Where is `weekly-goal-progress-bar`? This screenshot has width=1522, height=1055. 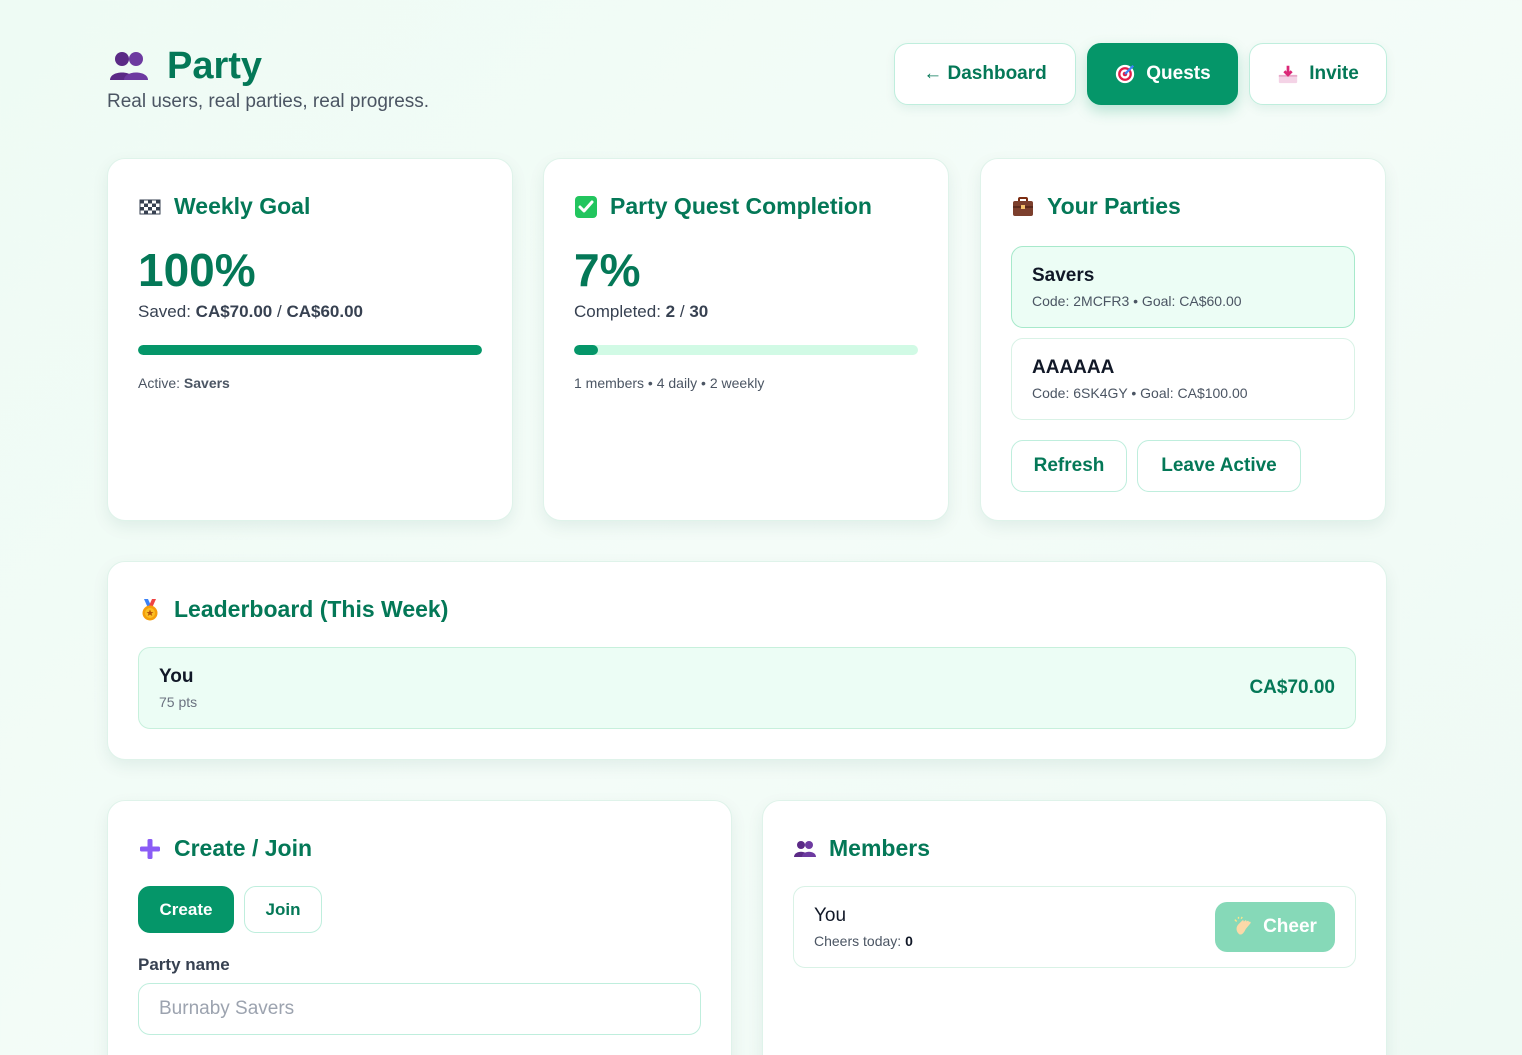 weekly-goal-progress-bar is located at coordinates (310, 350).